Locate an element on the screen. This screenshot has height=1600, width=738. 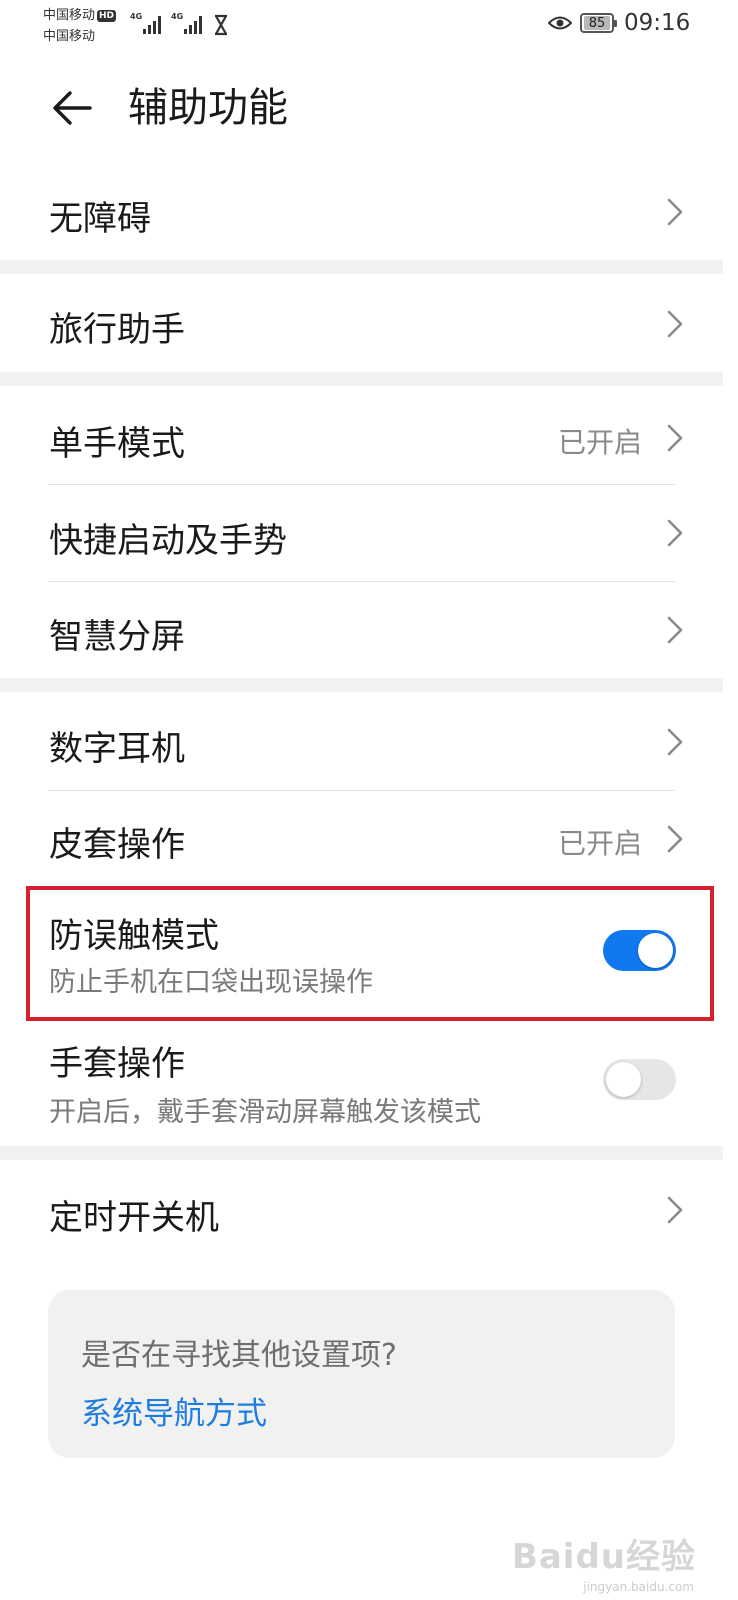
row-travel-assistant-label: 旅行助手 is located at coordinates (117, 330).